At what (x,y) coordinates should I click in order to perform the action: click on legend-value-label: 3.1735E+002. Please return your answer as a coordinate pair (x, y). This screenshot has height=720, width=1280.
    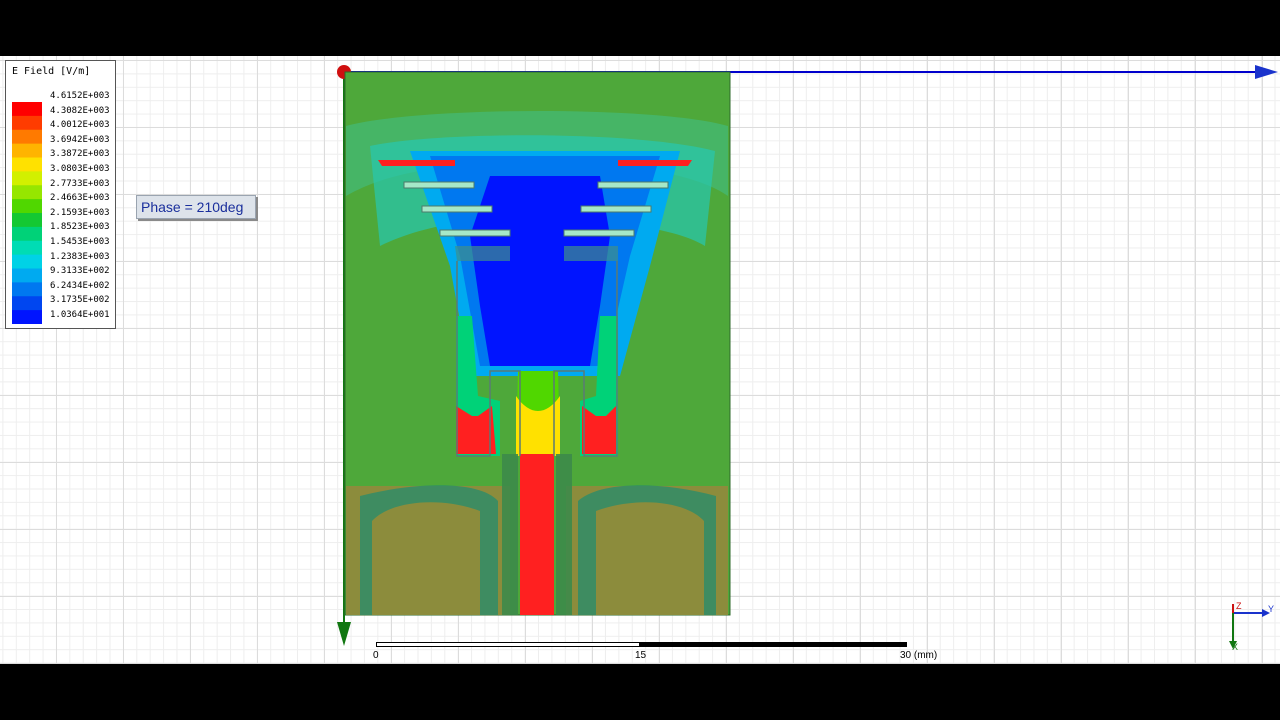
    Looking at the image, I should click on (80, 300).